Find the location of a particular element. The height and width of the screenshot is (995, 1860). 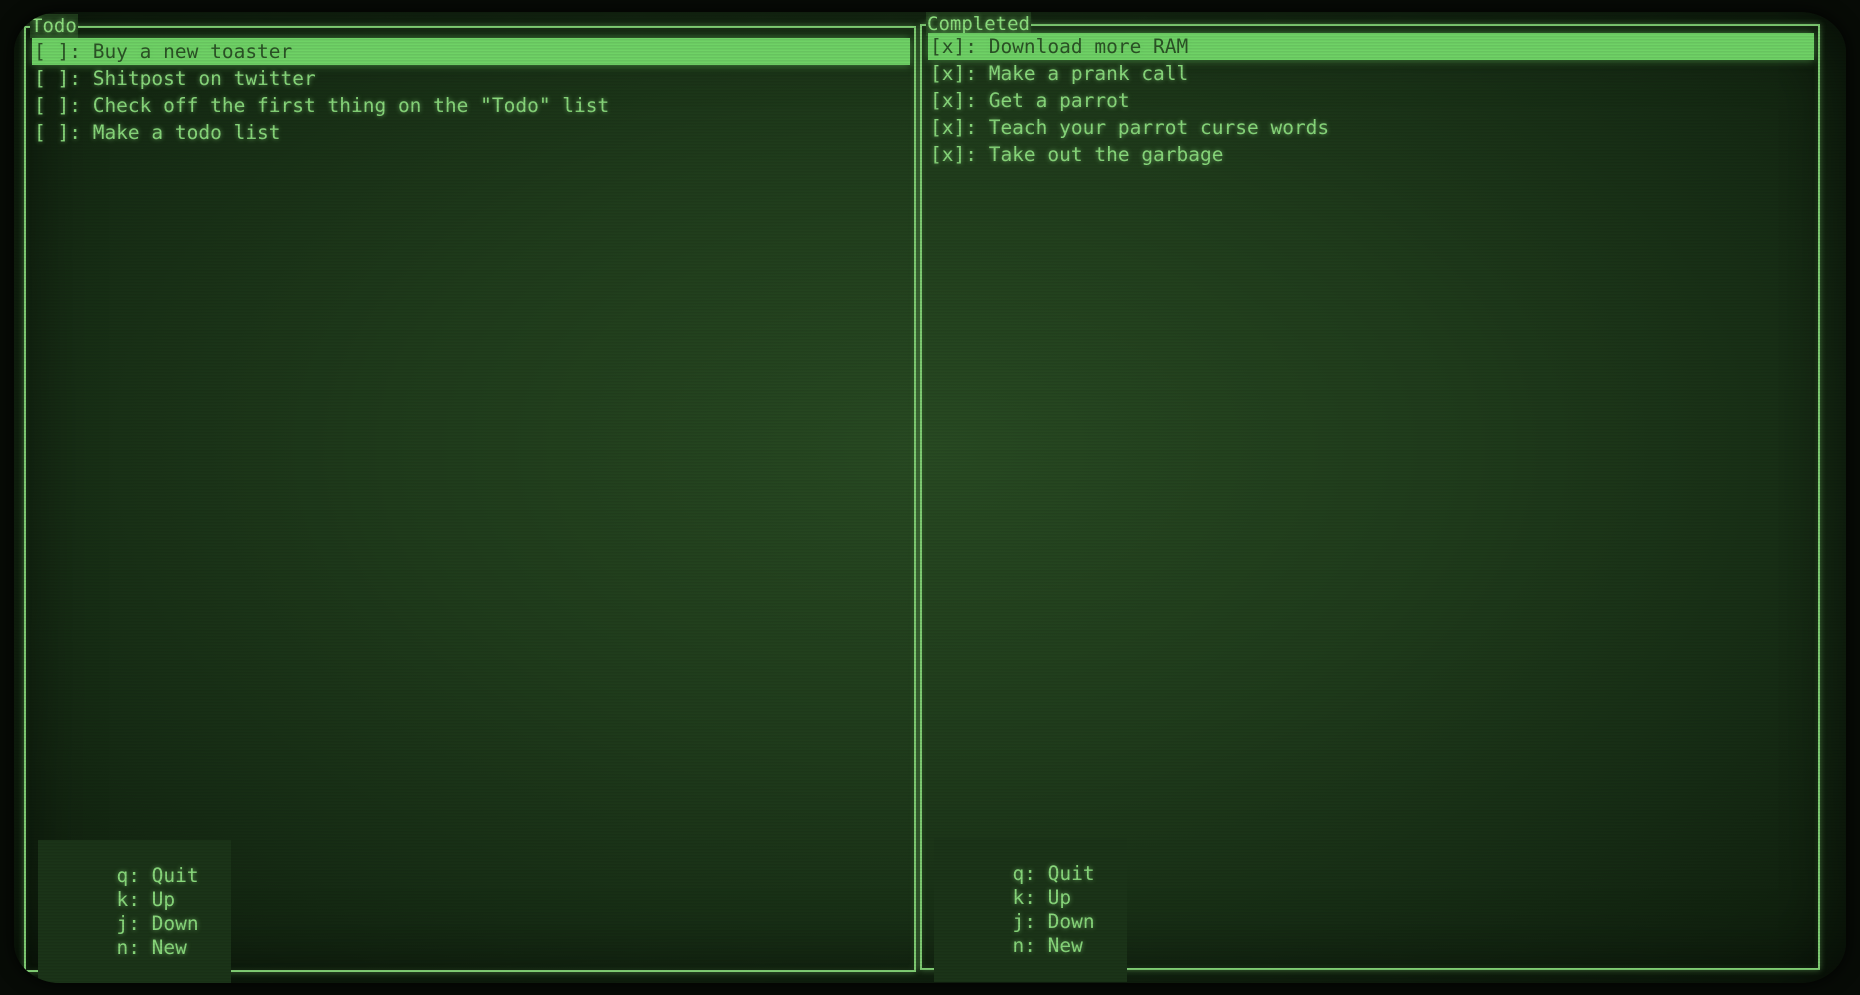

todo-pane-title: Todo is located at coordinates (54, 26).